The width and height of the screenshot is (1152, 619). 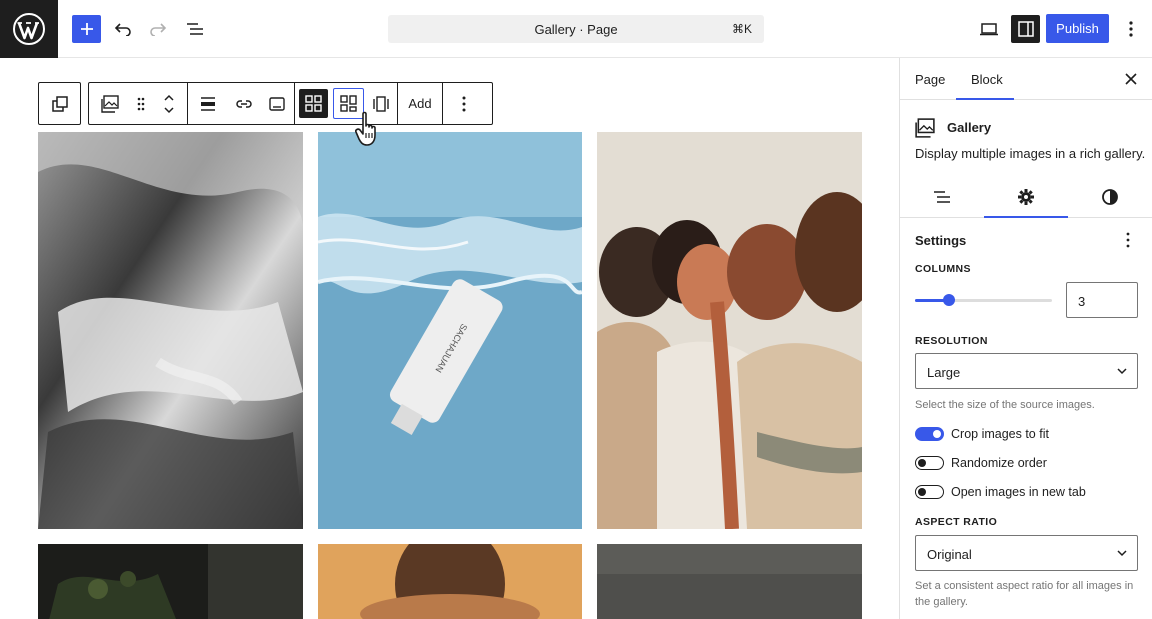 I want to click on align-wide-icon, so click(x=208, y=103).